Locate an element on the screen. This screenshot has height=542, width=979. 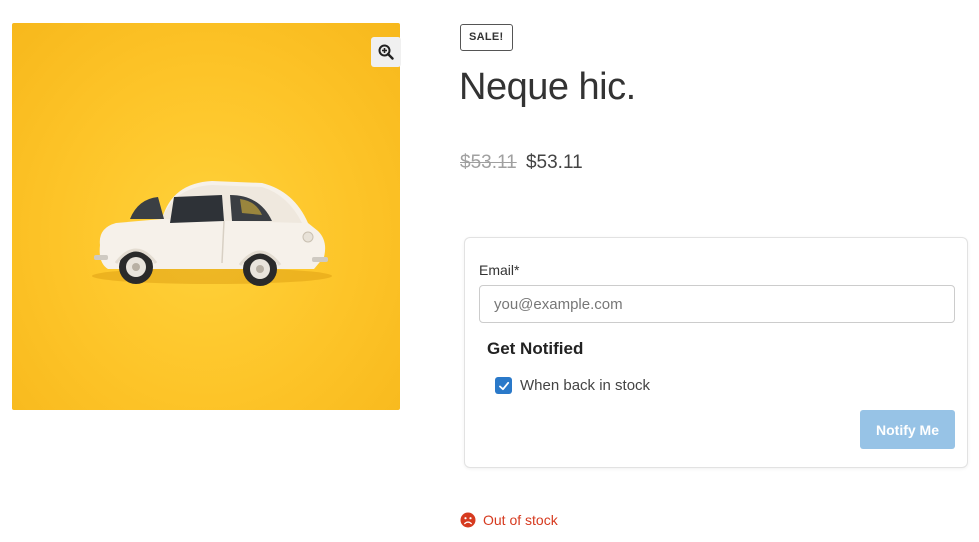
zoom-button is located at coordinates (386, 52).